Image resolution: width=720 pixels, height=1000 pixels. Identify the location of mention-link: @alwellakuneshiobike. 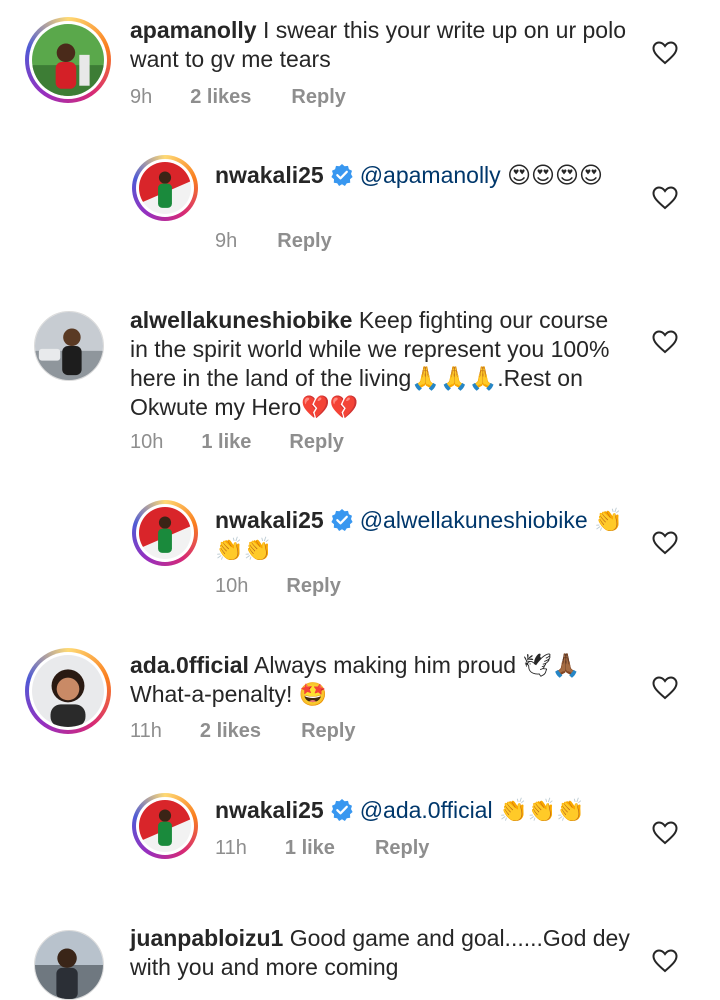
(474, 520).